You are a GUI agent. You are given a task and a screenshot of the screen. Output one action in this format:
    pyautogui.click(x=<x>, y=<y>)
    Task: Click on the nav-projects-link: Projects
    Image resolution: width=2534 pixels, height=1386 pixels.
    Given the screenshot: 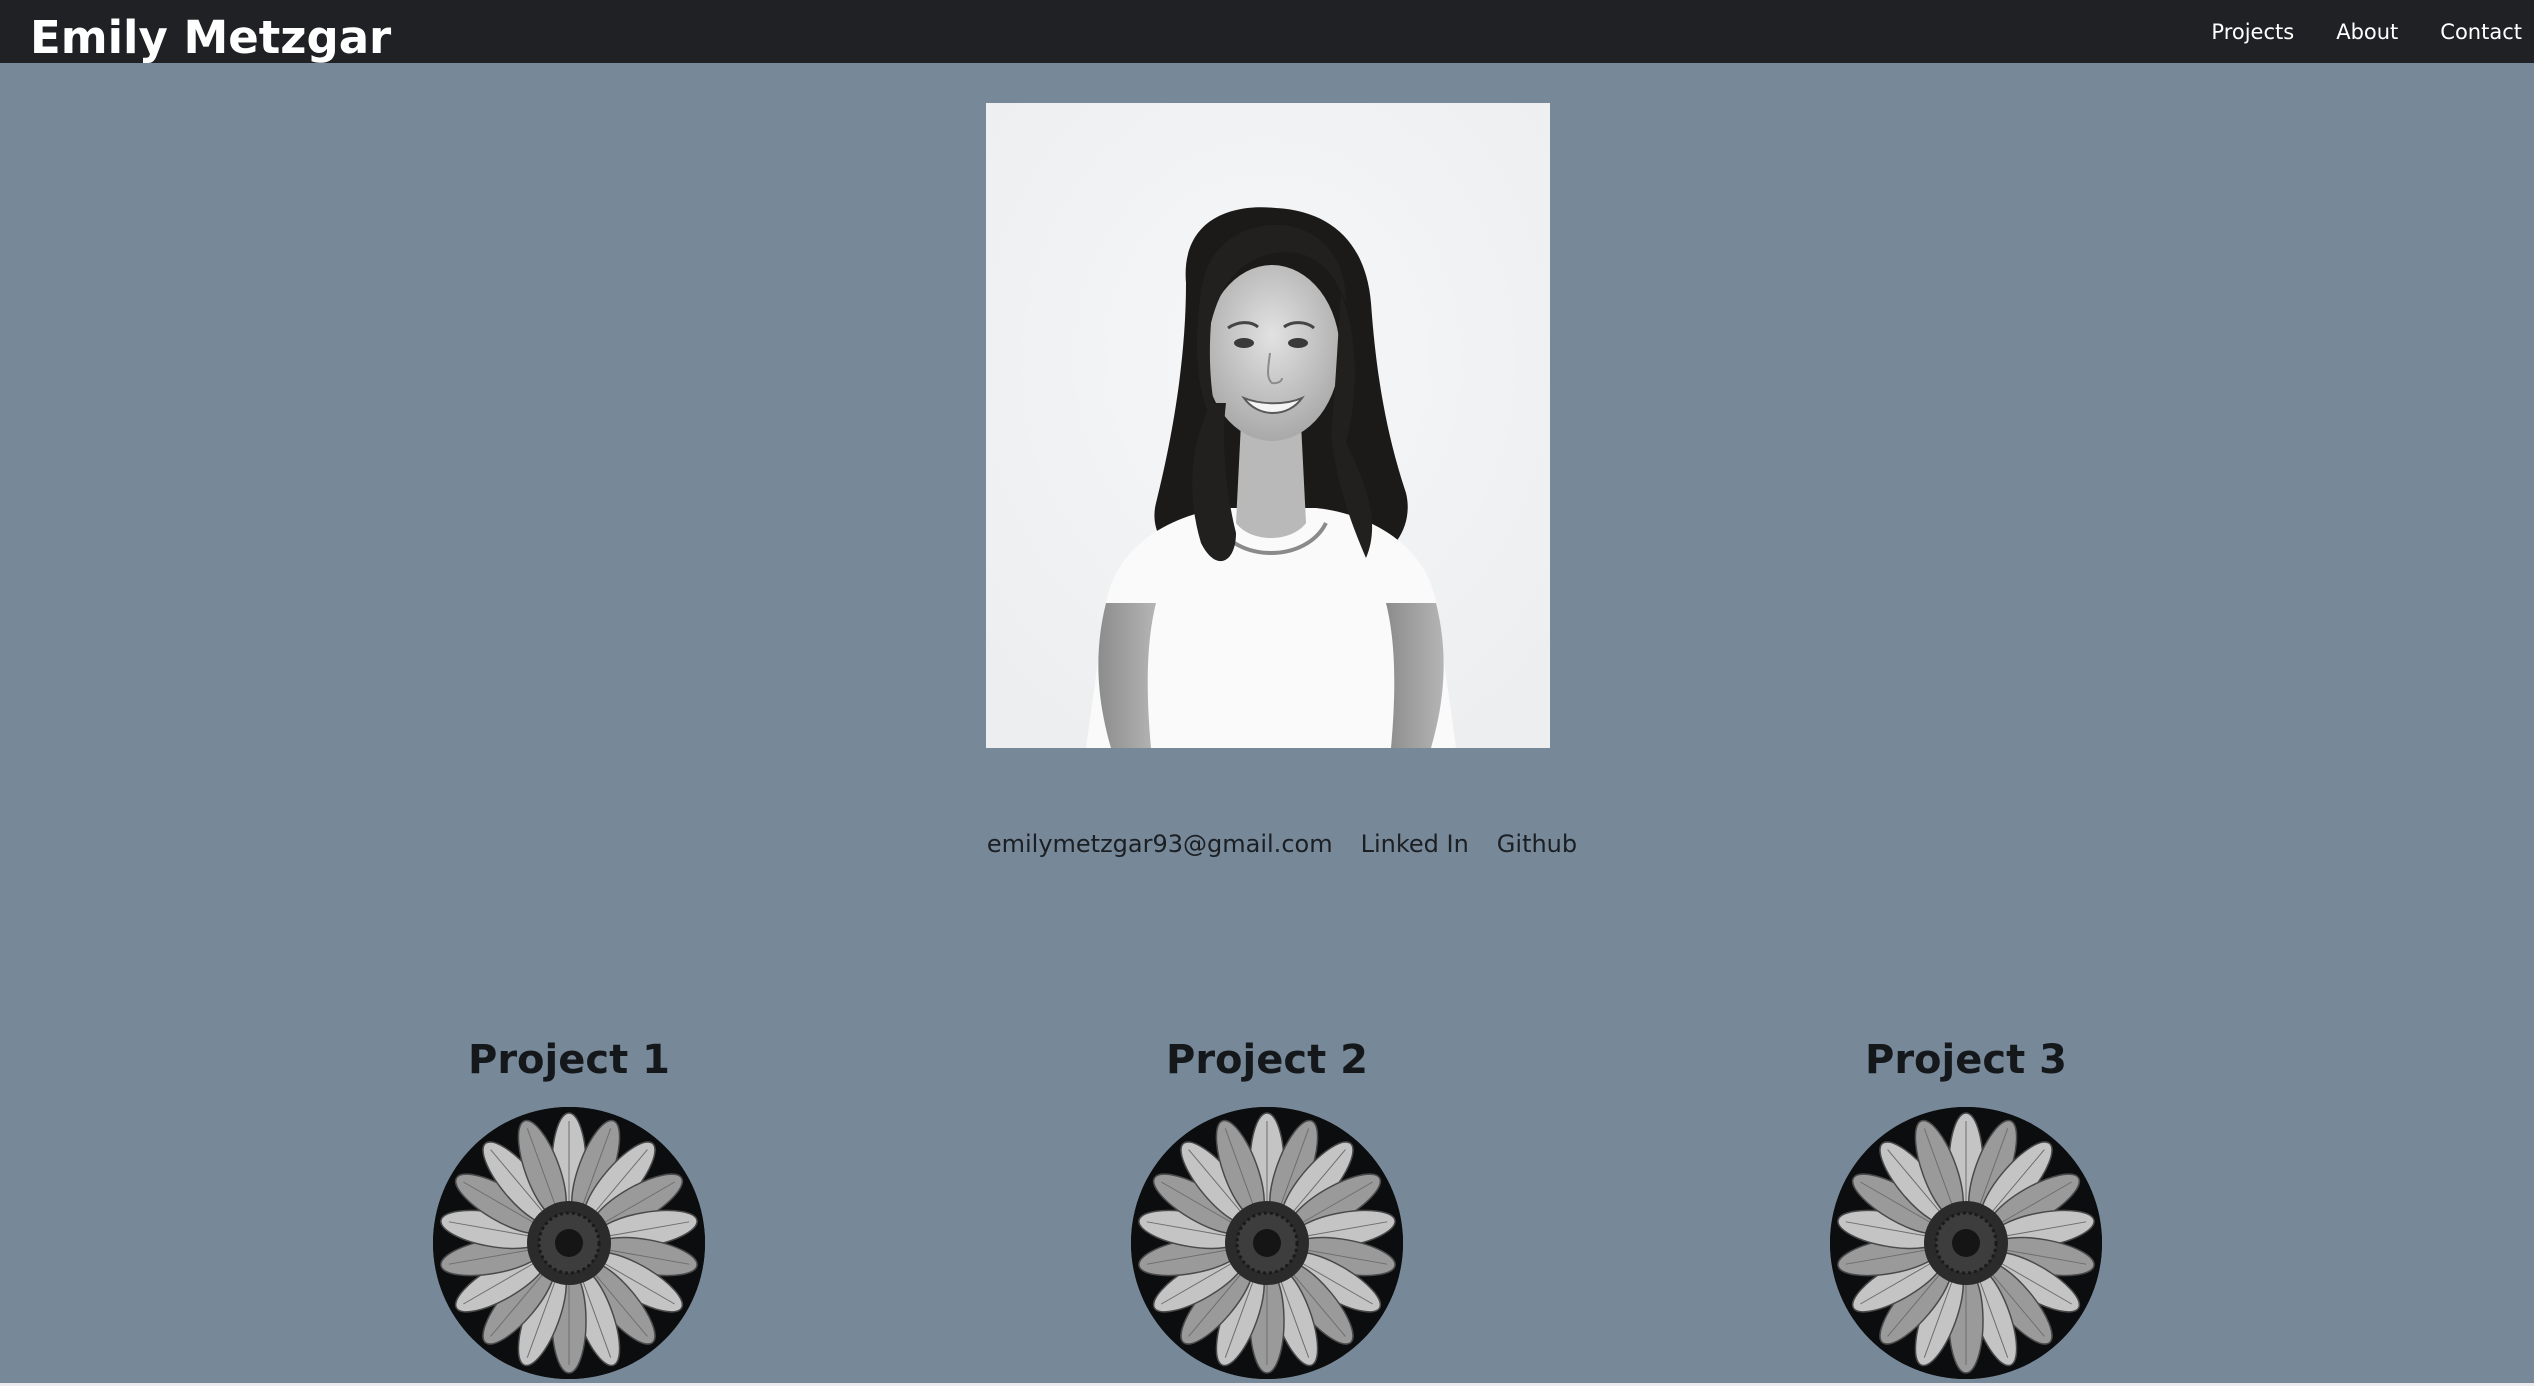 What is the action you would take?
    pyautogui.click(x=2252, y=32)
    